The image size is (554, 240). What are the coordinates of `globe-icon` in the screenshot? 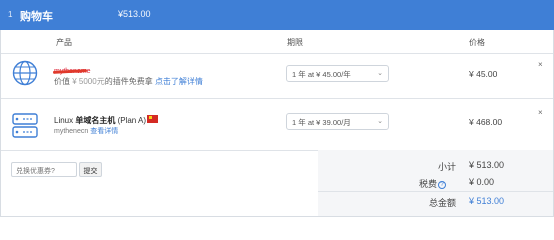 It's located at (25, 73).